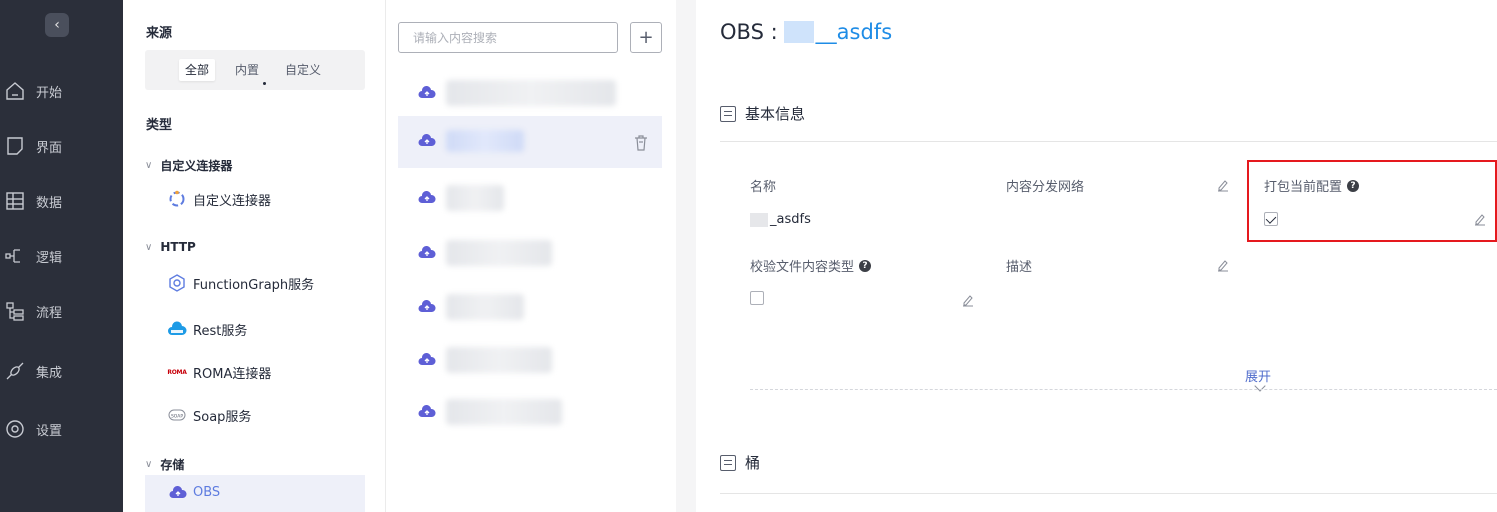 The width and height of the screenshot is (1497, 512). I want to click on nav-item-data: 数据, so click(61, 201).